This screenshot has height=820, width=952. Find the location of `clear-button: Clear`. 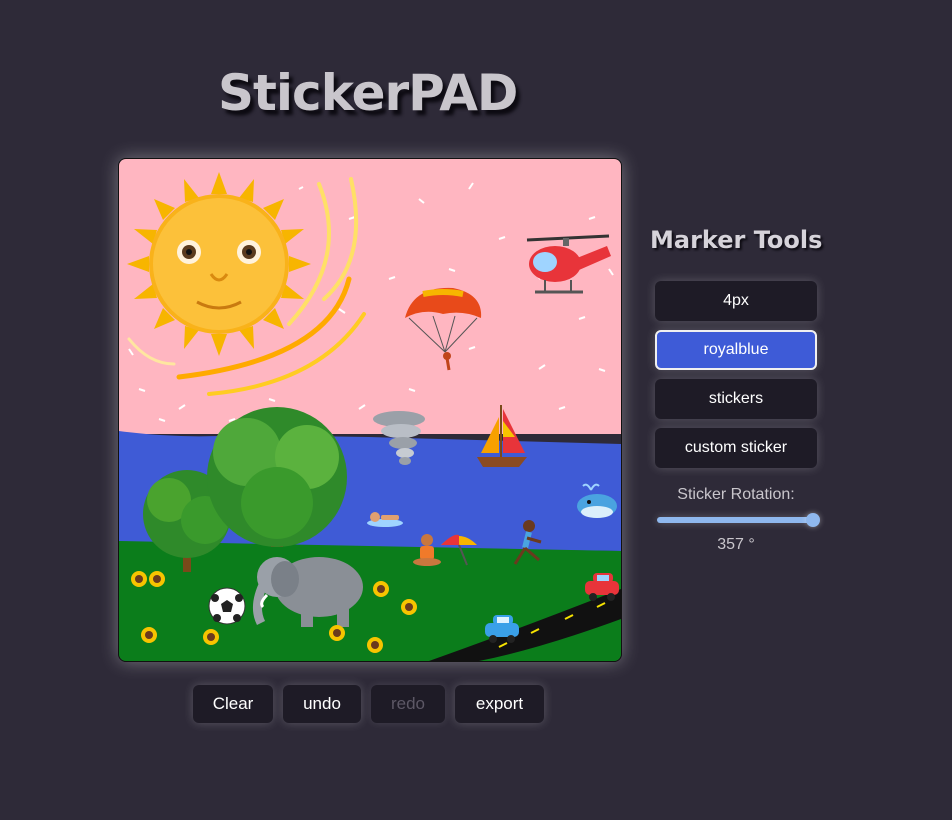

clear-button: Clear is located at coordinates (233, 704).